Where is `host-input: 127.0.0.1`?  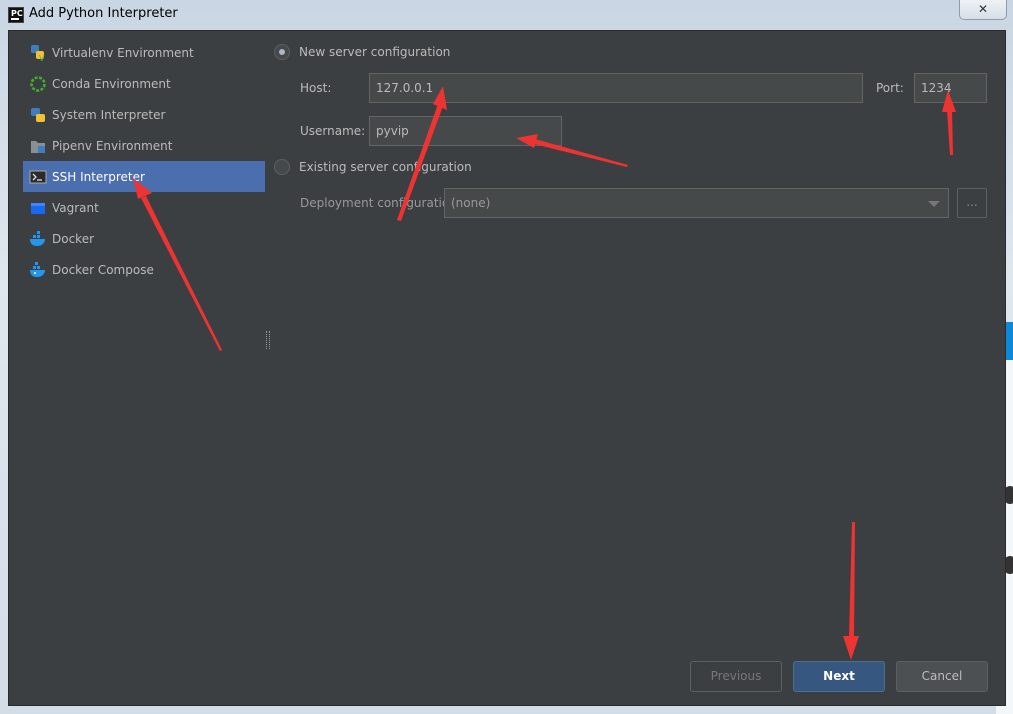 host-input: 127.0.0.1 is located at coordinates (616, 88).